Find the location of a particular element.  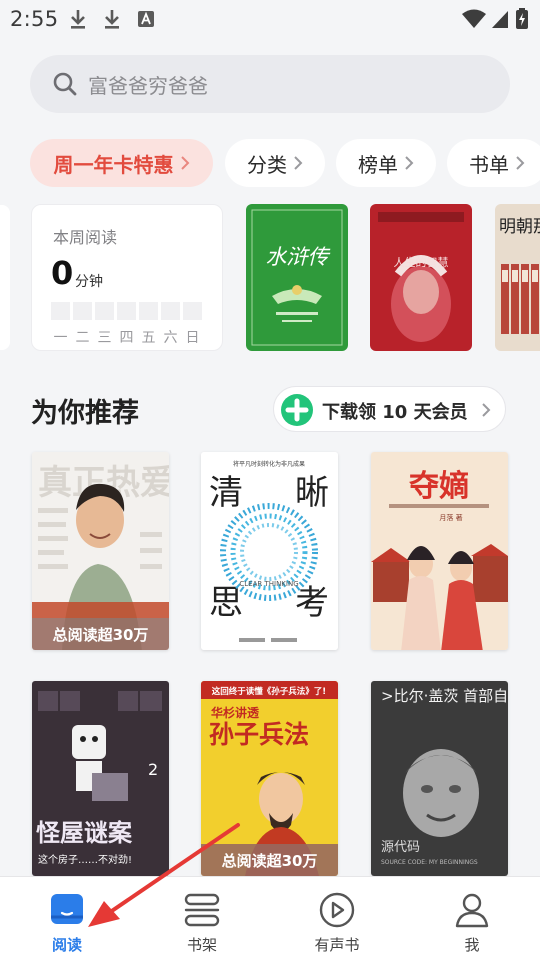

cover-english-title: CLEAR THINKING is located at coordinates (268, 584).